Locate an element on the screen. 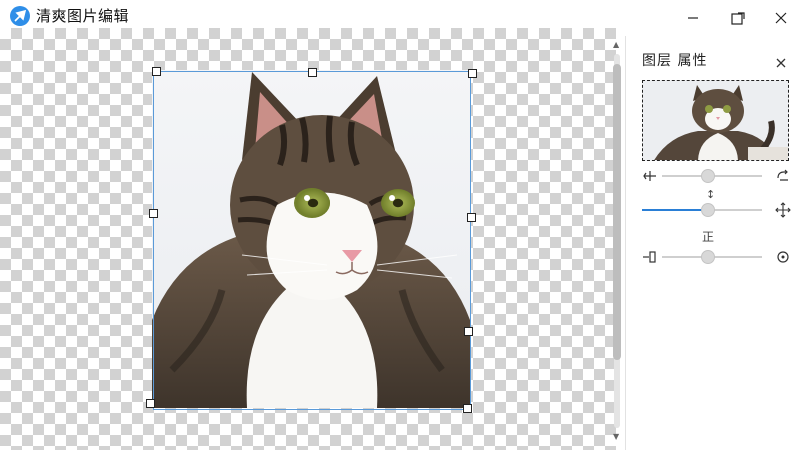 The image size is (800, 450). crop-handle-bottom-right is located at coordinates (467, 408).